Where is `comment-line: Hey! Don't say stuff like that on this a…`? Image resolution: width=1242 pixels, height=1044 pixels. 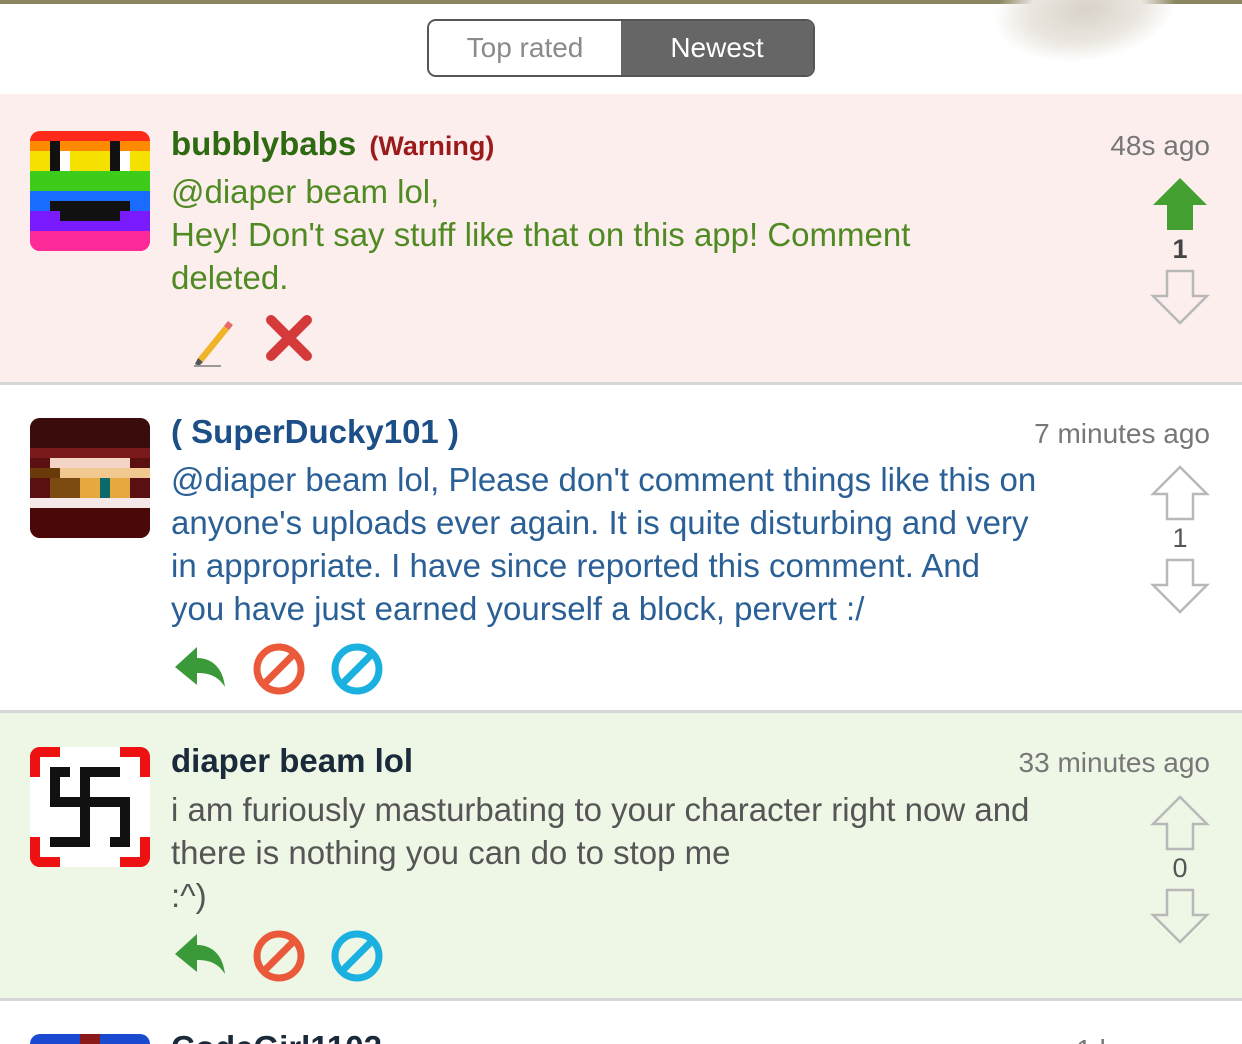
comment-line: Hey! Don't say stuff like that on this a… is located at coordinates (541, 234).